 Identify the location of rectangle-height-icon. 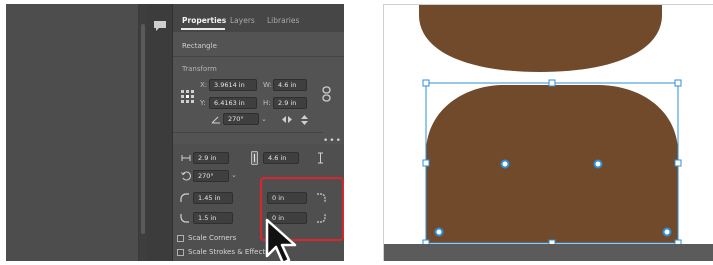
(320, 158).